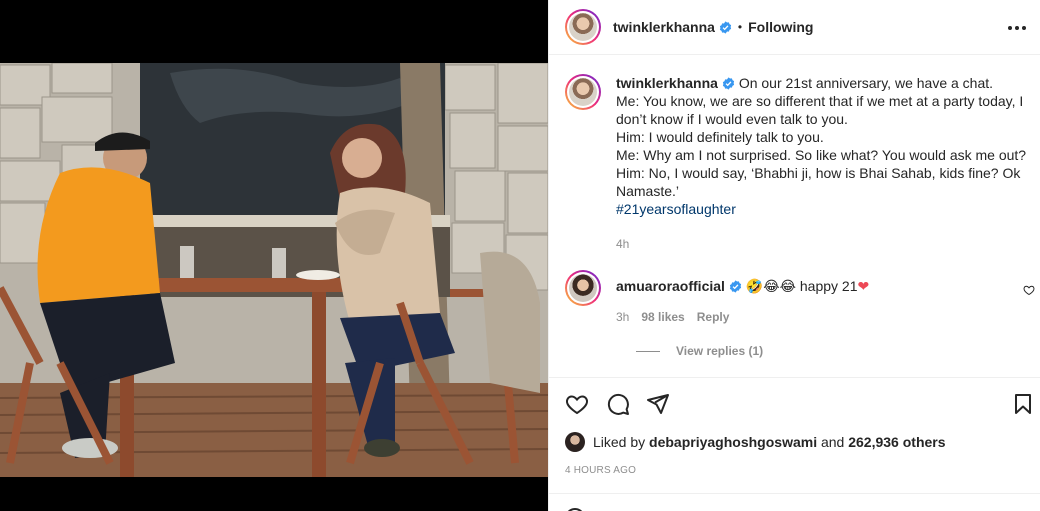 The height and width of the screenshot is (511, 1040). I want to click on post-header: twinklerkhanna • Following, so click(794, 27).